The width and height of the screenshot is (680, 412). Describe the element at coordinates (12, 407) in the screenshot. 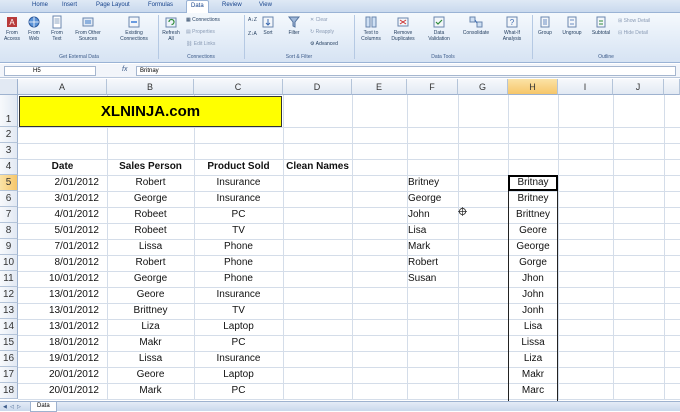

I see `prev-sheet-icon: ◁` at that location.